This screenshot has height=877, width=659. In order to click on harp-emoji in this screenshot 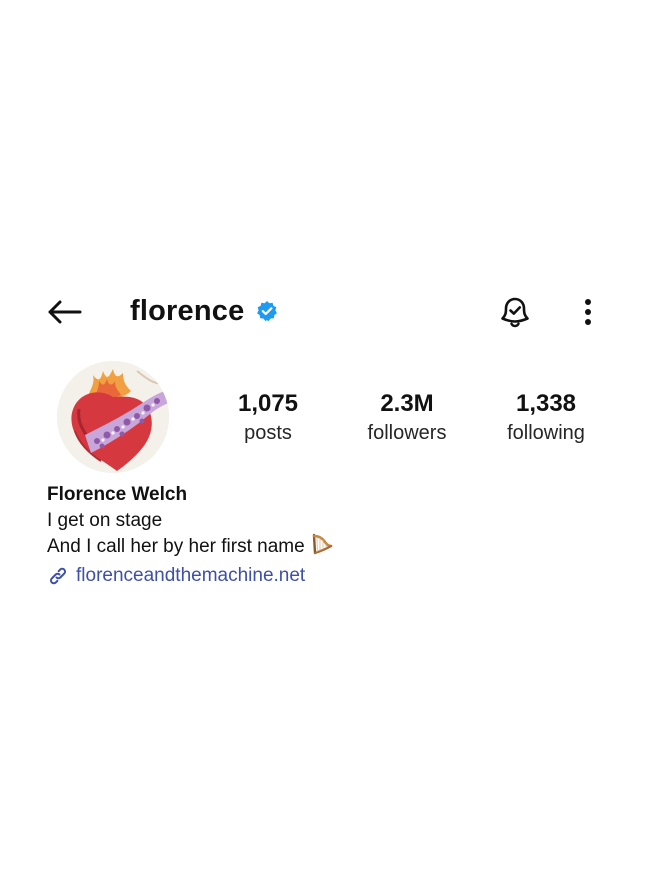, I will do `click(322, 547)`.